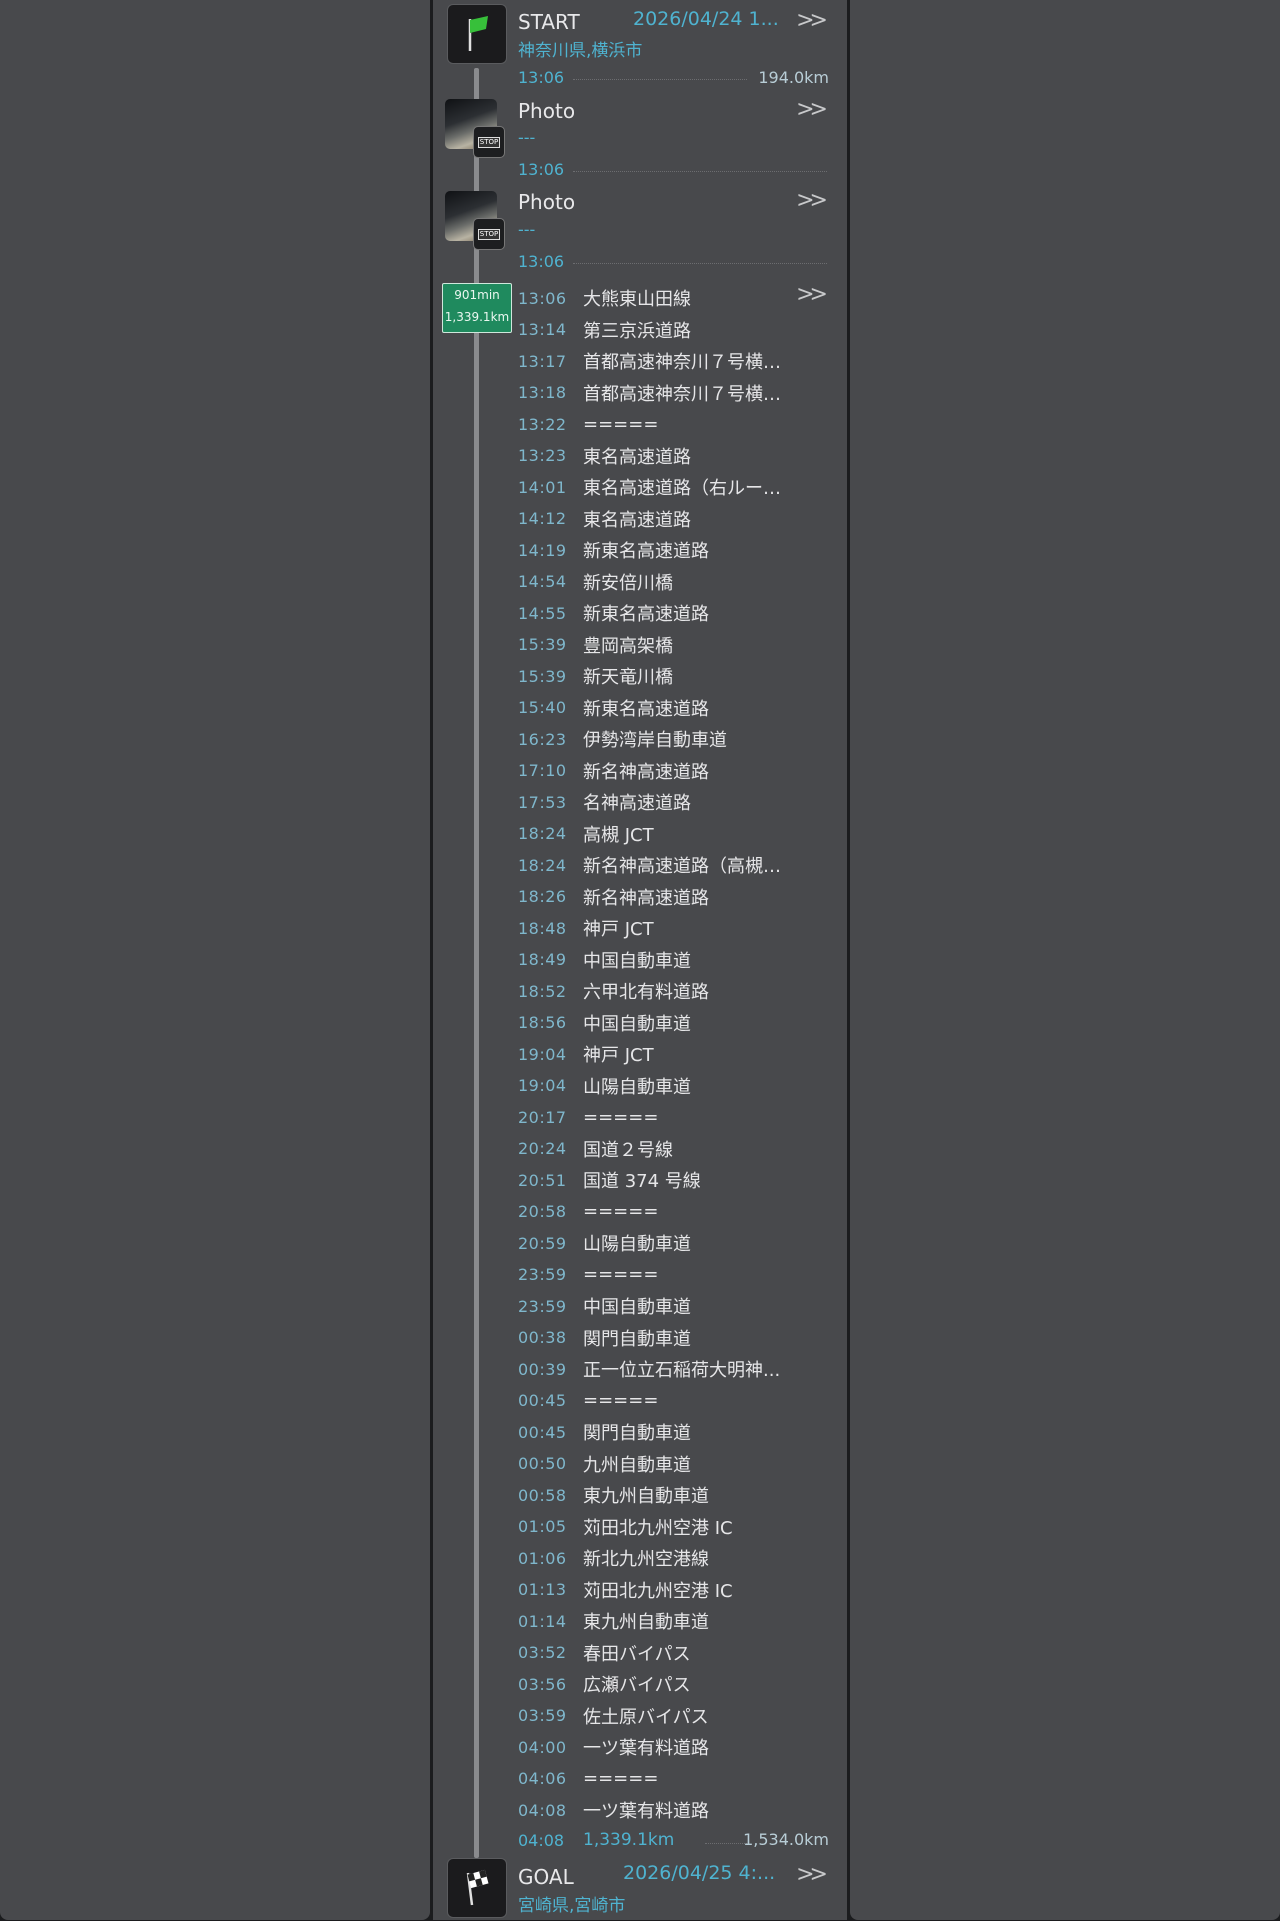  What do you see at coordinates (609, 1180) in the screenshot?
I see `route-row: 20:51 国道 374 号線` at bounding box center [609, 1180].